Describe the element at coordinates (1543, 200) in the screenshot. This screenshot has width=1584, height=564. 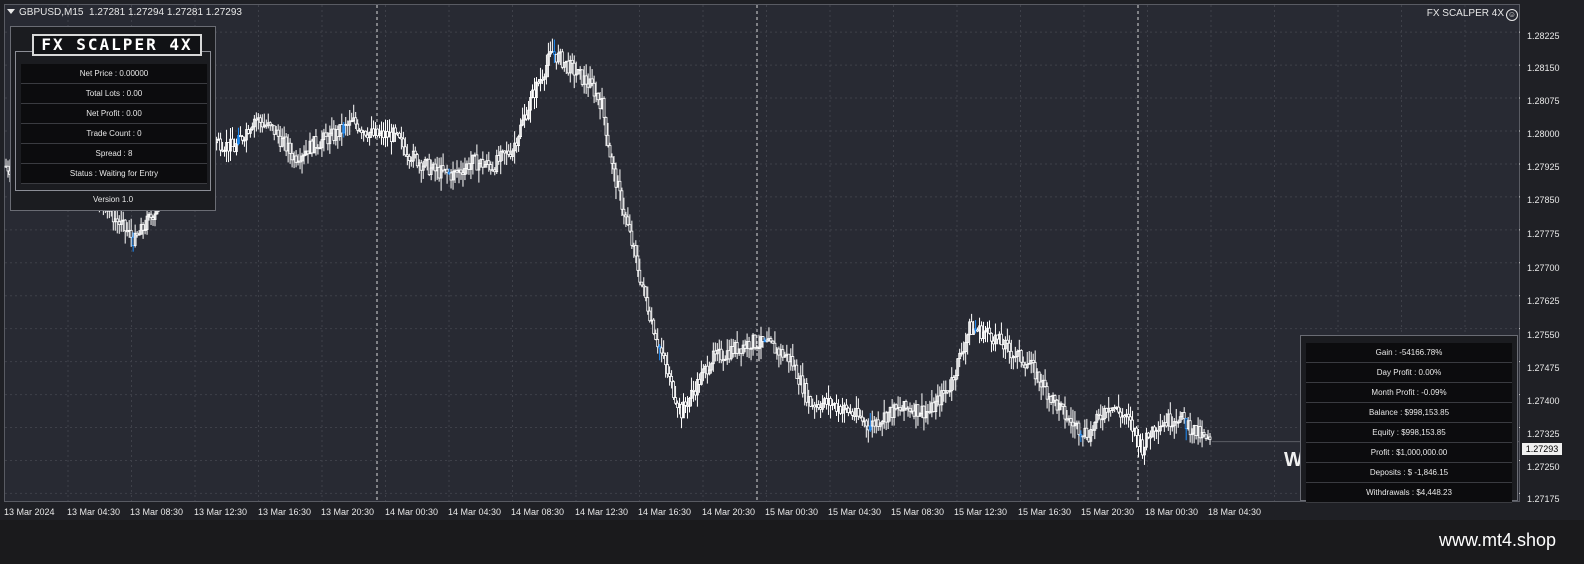
I see `price-tick: 1.27850` at that location.